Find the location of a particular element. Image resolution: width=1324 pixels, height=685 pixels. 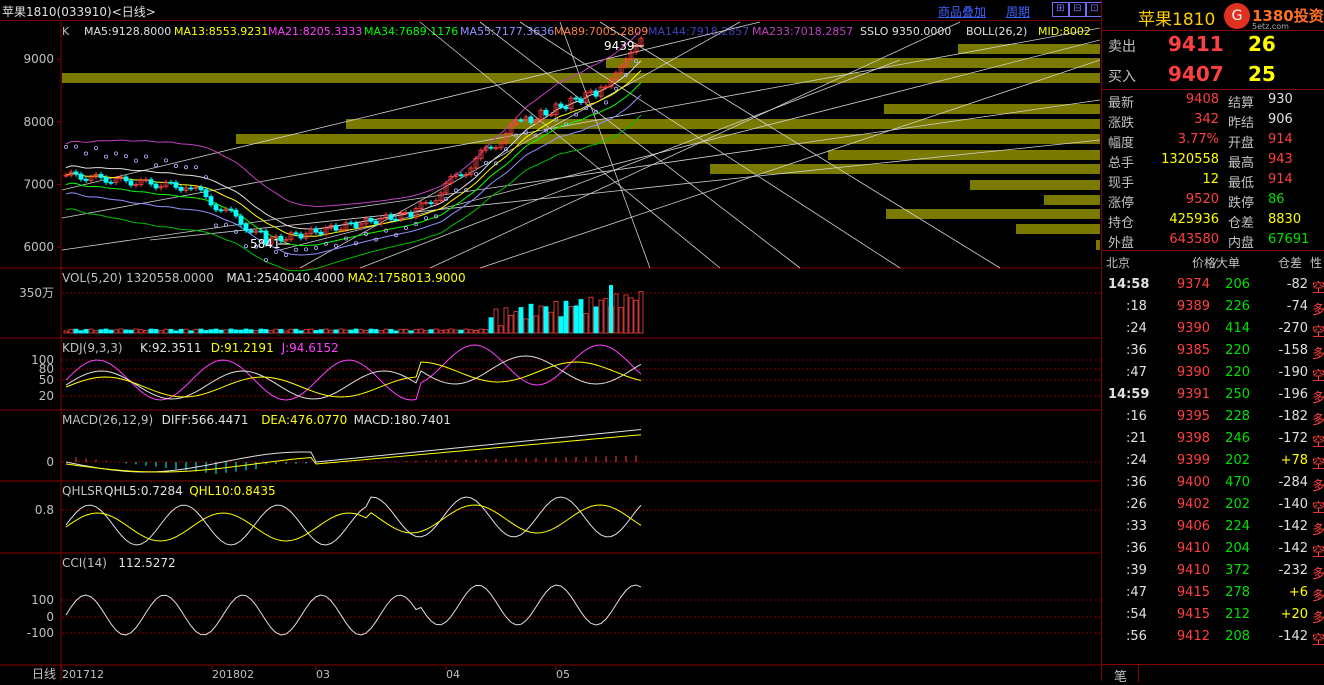

tick-volume: 372 is located at coordinates (1237, 570).